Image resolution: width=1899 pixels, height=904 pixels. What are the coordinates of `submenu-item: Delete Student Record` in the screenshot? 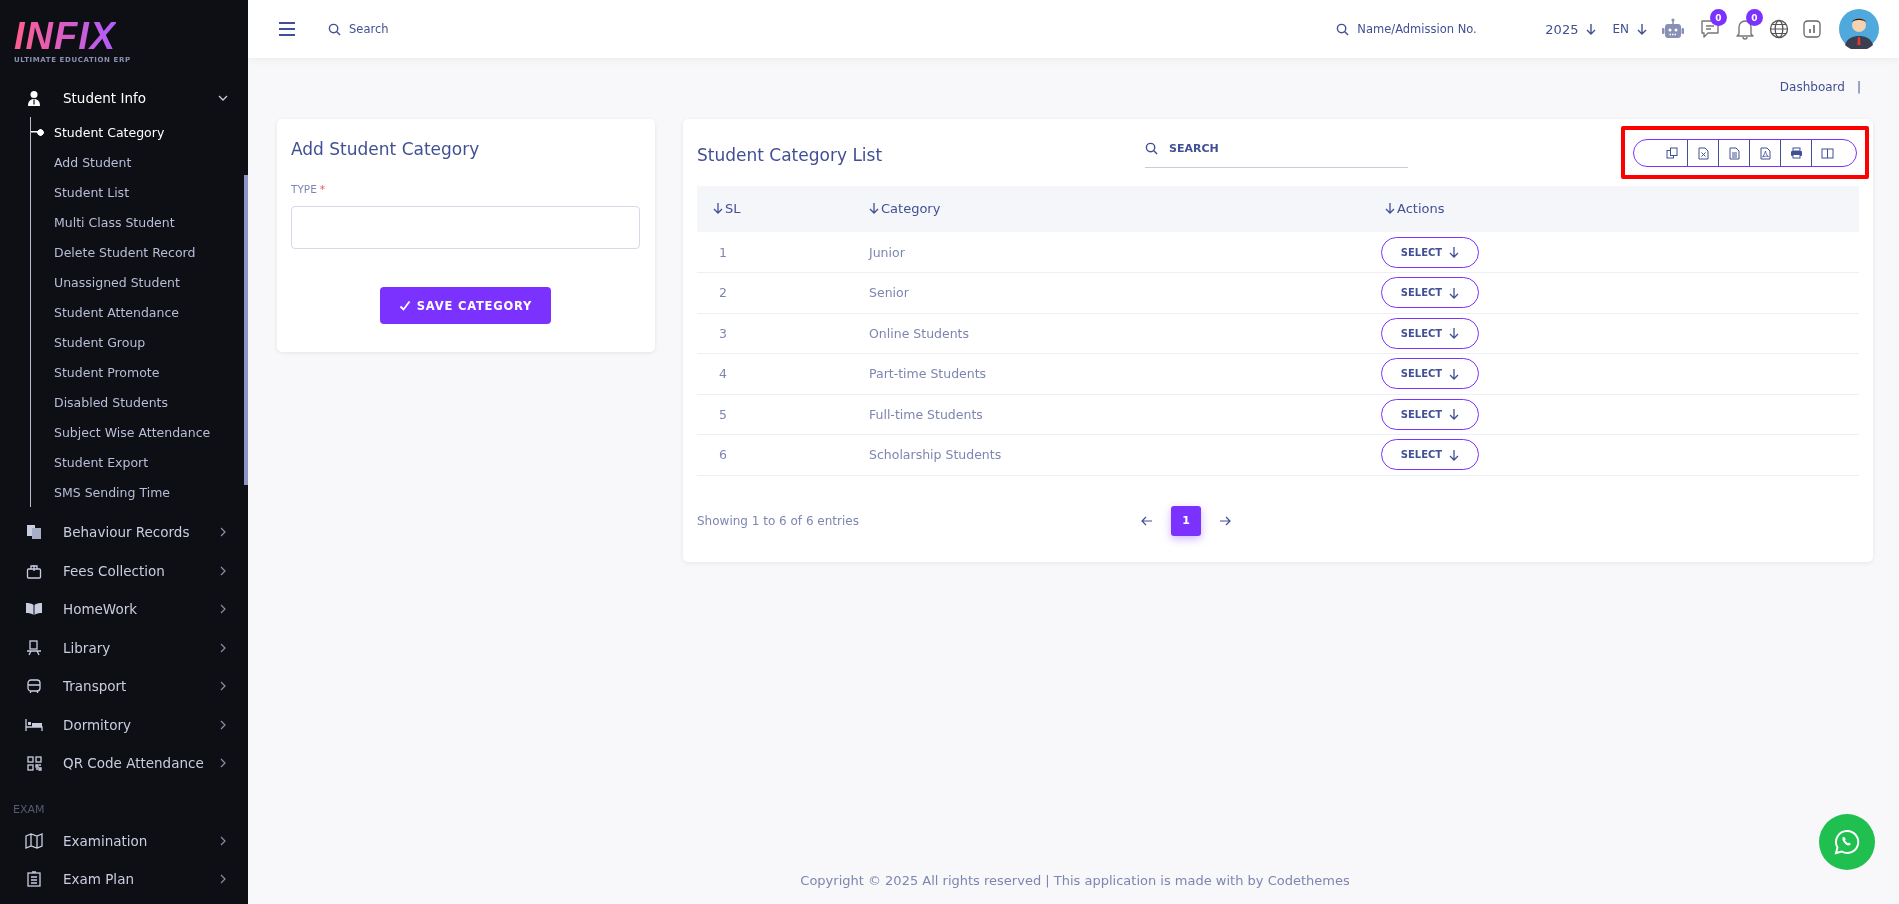 It's located at (125, 252).